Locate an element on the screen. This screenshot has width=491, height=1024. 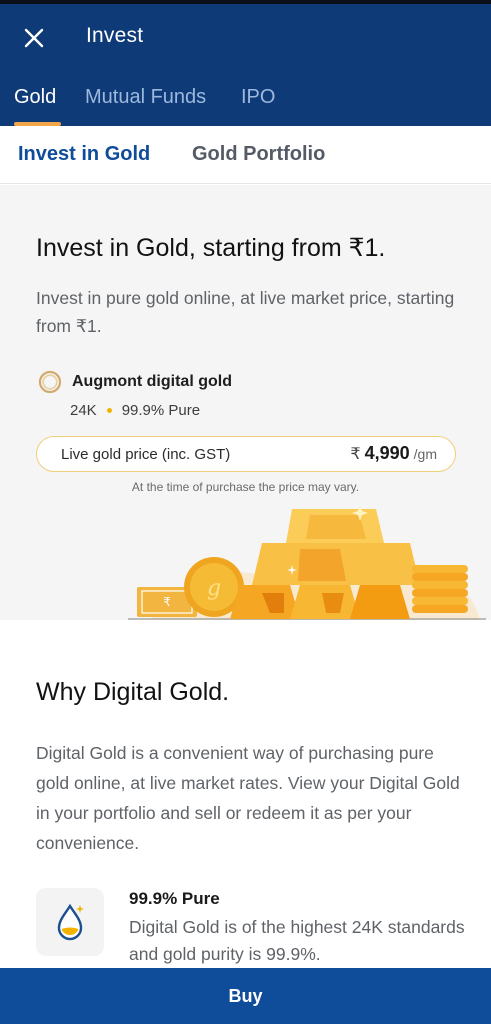
svg-text: g is located at coordinates (214, 588).